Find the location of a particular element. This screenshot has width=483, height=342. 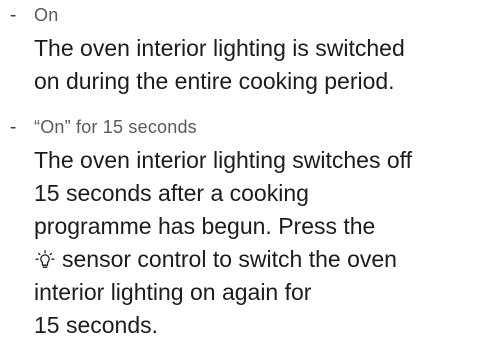

description-line: programme has begun. Press the is located at coordinates (257, 226).